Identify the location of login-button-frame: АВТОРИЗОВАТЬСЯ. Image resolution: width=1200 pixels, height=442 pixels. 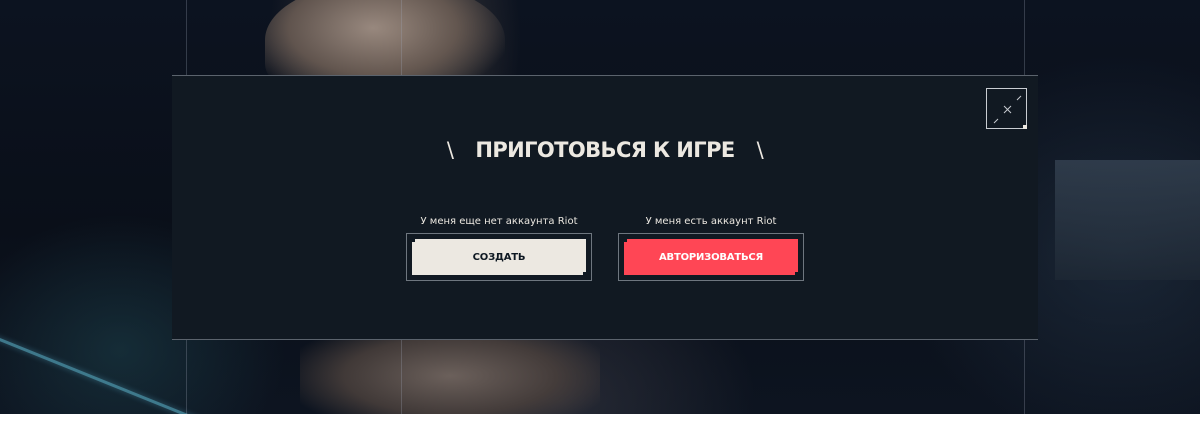
(711, 257).